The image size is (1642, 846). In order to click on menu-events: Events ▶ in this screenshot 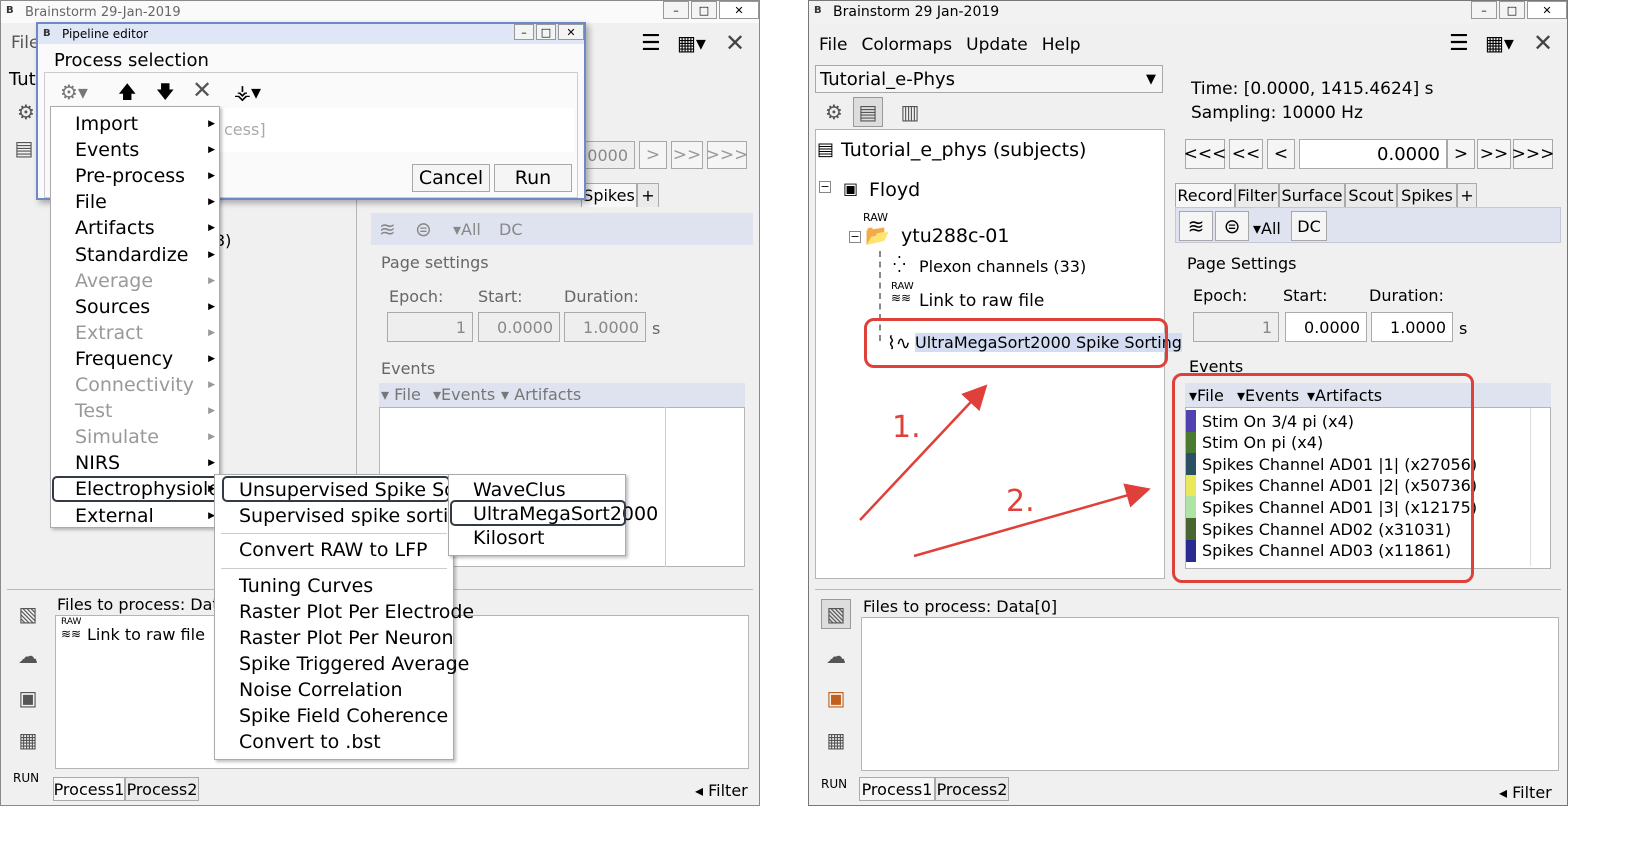, I will do `click(135, 150)`.